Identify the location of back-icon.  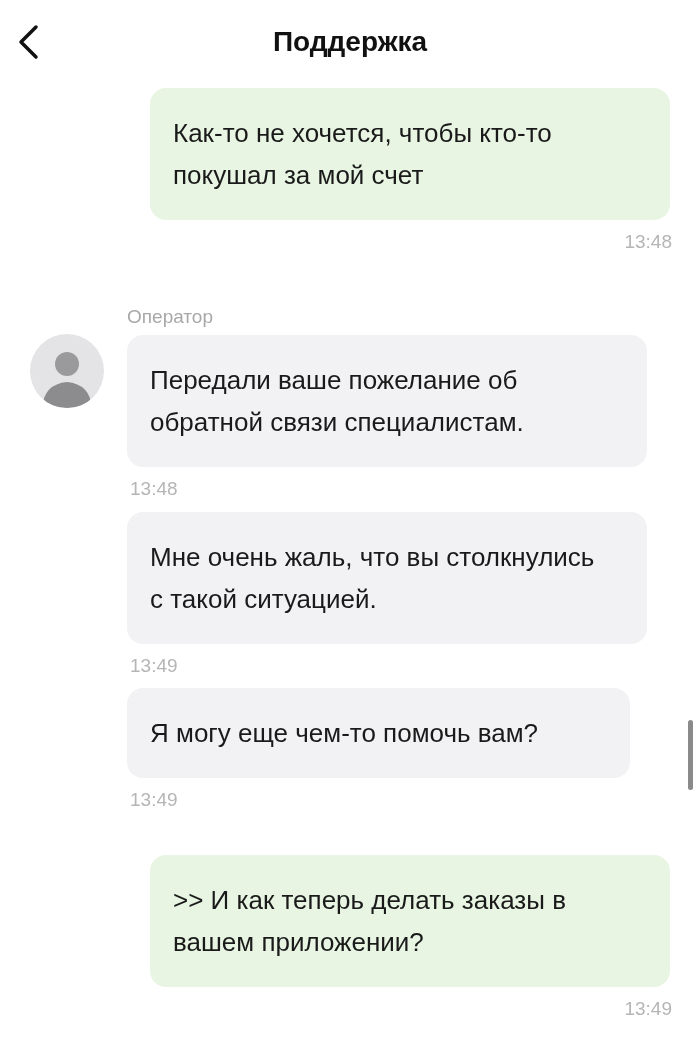
(28, 42).